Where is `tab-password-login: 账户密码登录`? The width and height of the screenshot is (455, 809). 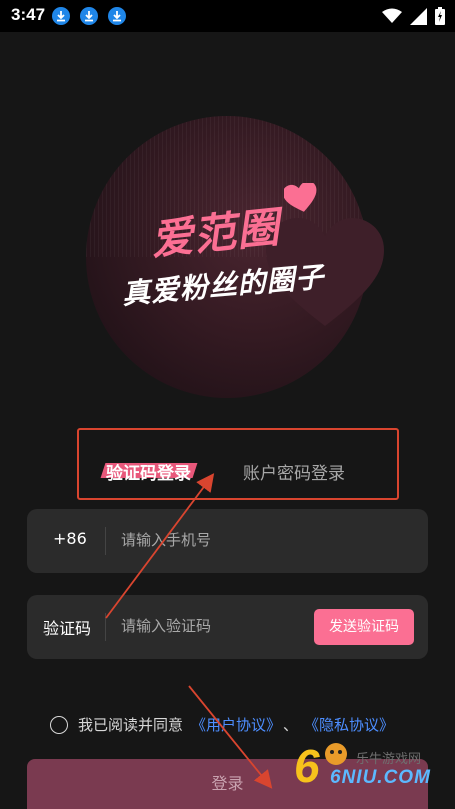
tab-password-login: 账户密码登录 is located at coordinates (294, 471).